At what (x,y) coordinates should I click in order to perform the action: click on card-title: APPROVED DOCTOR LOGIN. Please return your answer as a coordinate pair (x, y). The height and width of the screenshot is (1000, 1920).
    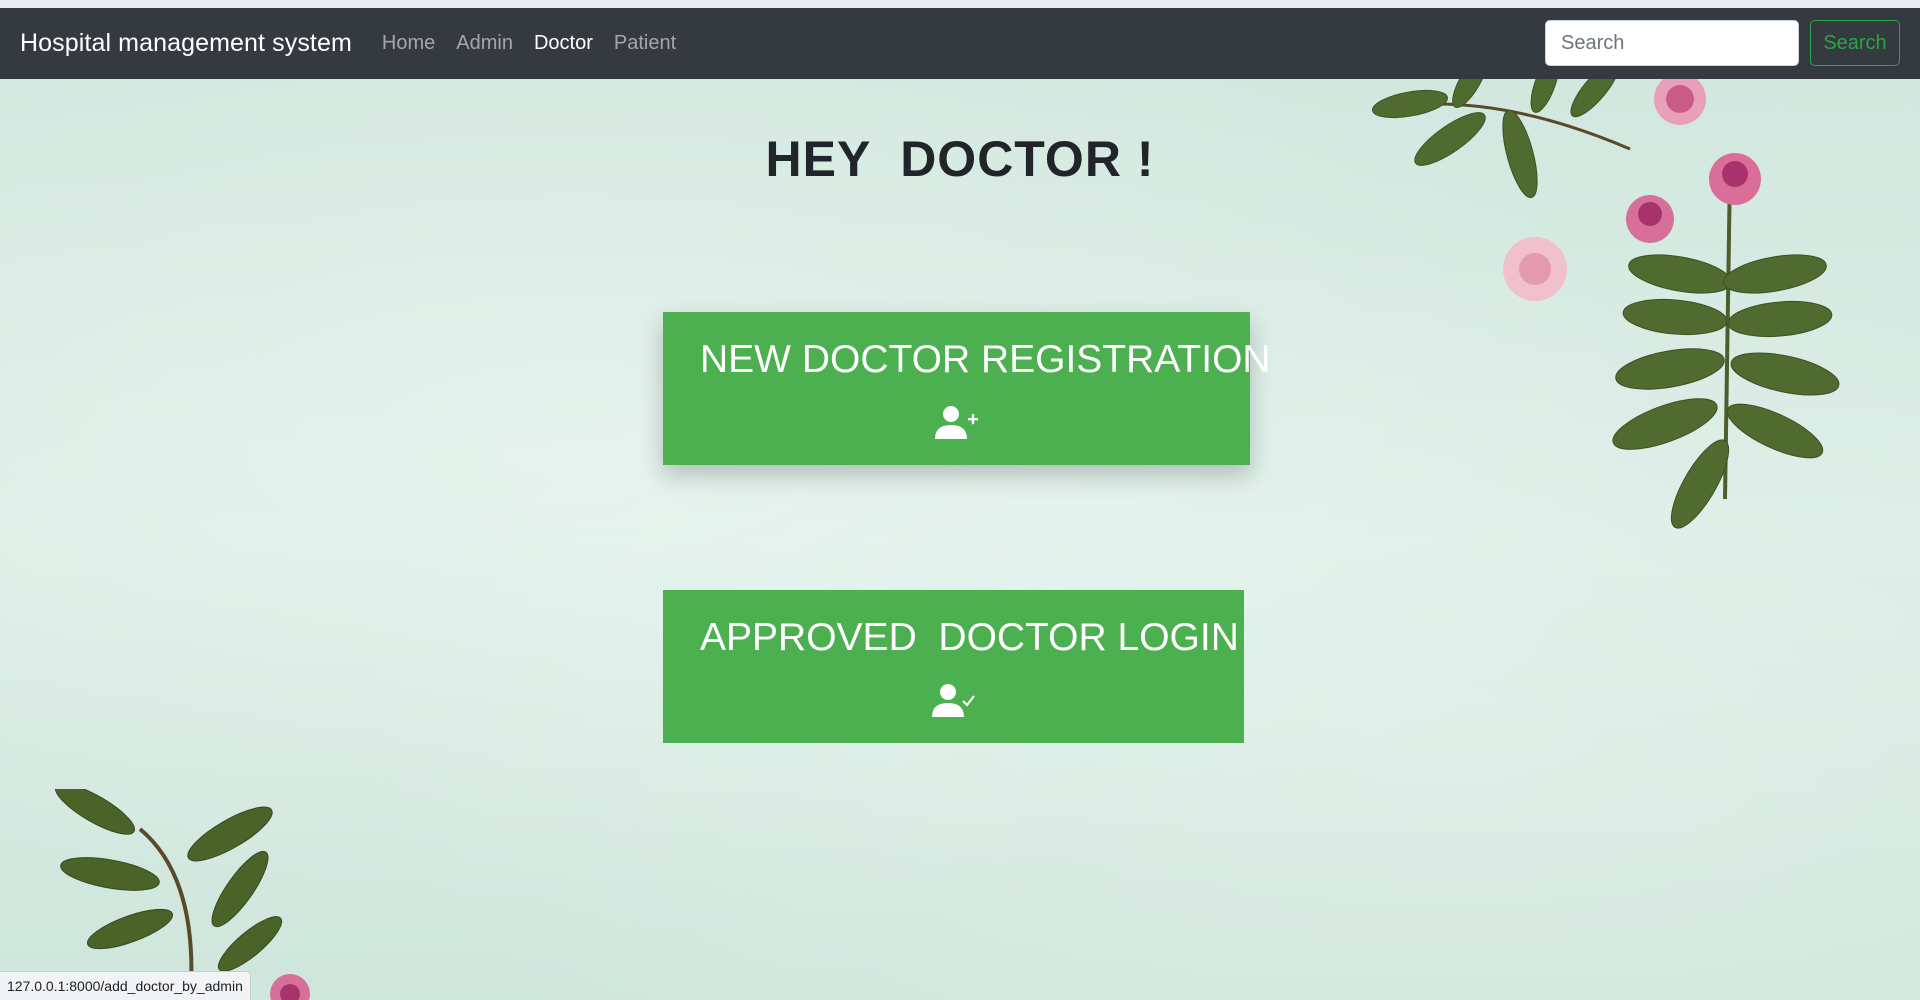
    Looking at the image, I should click on (969, 637).